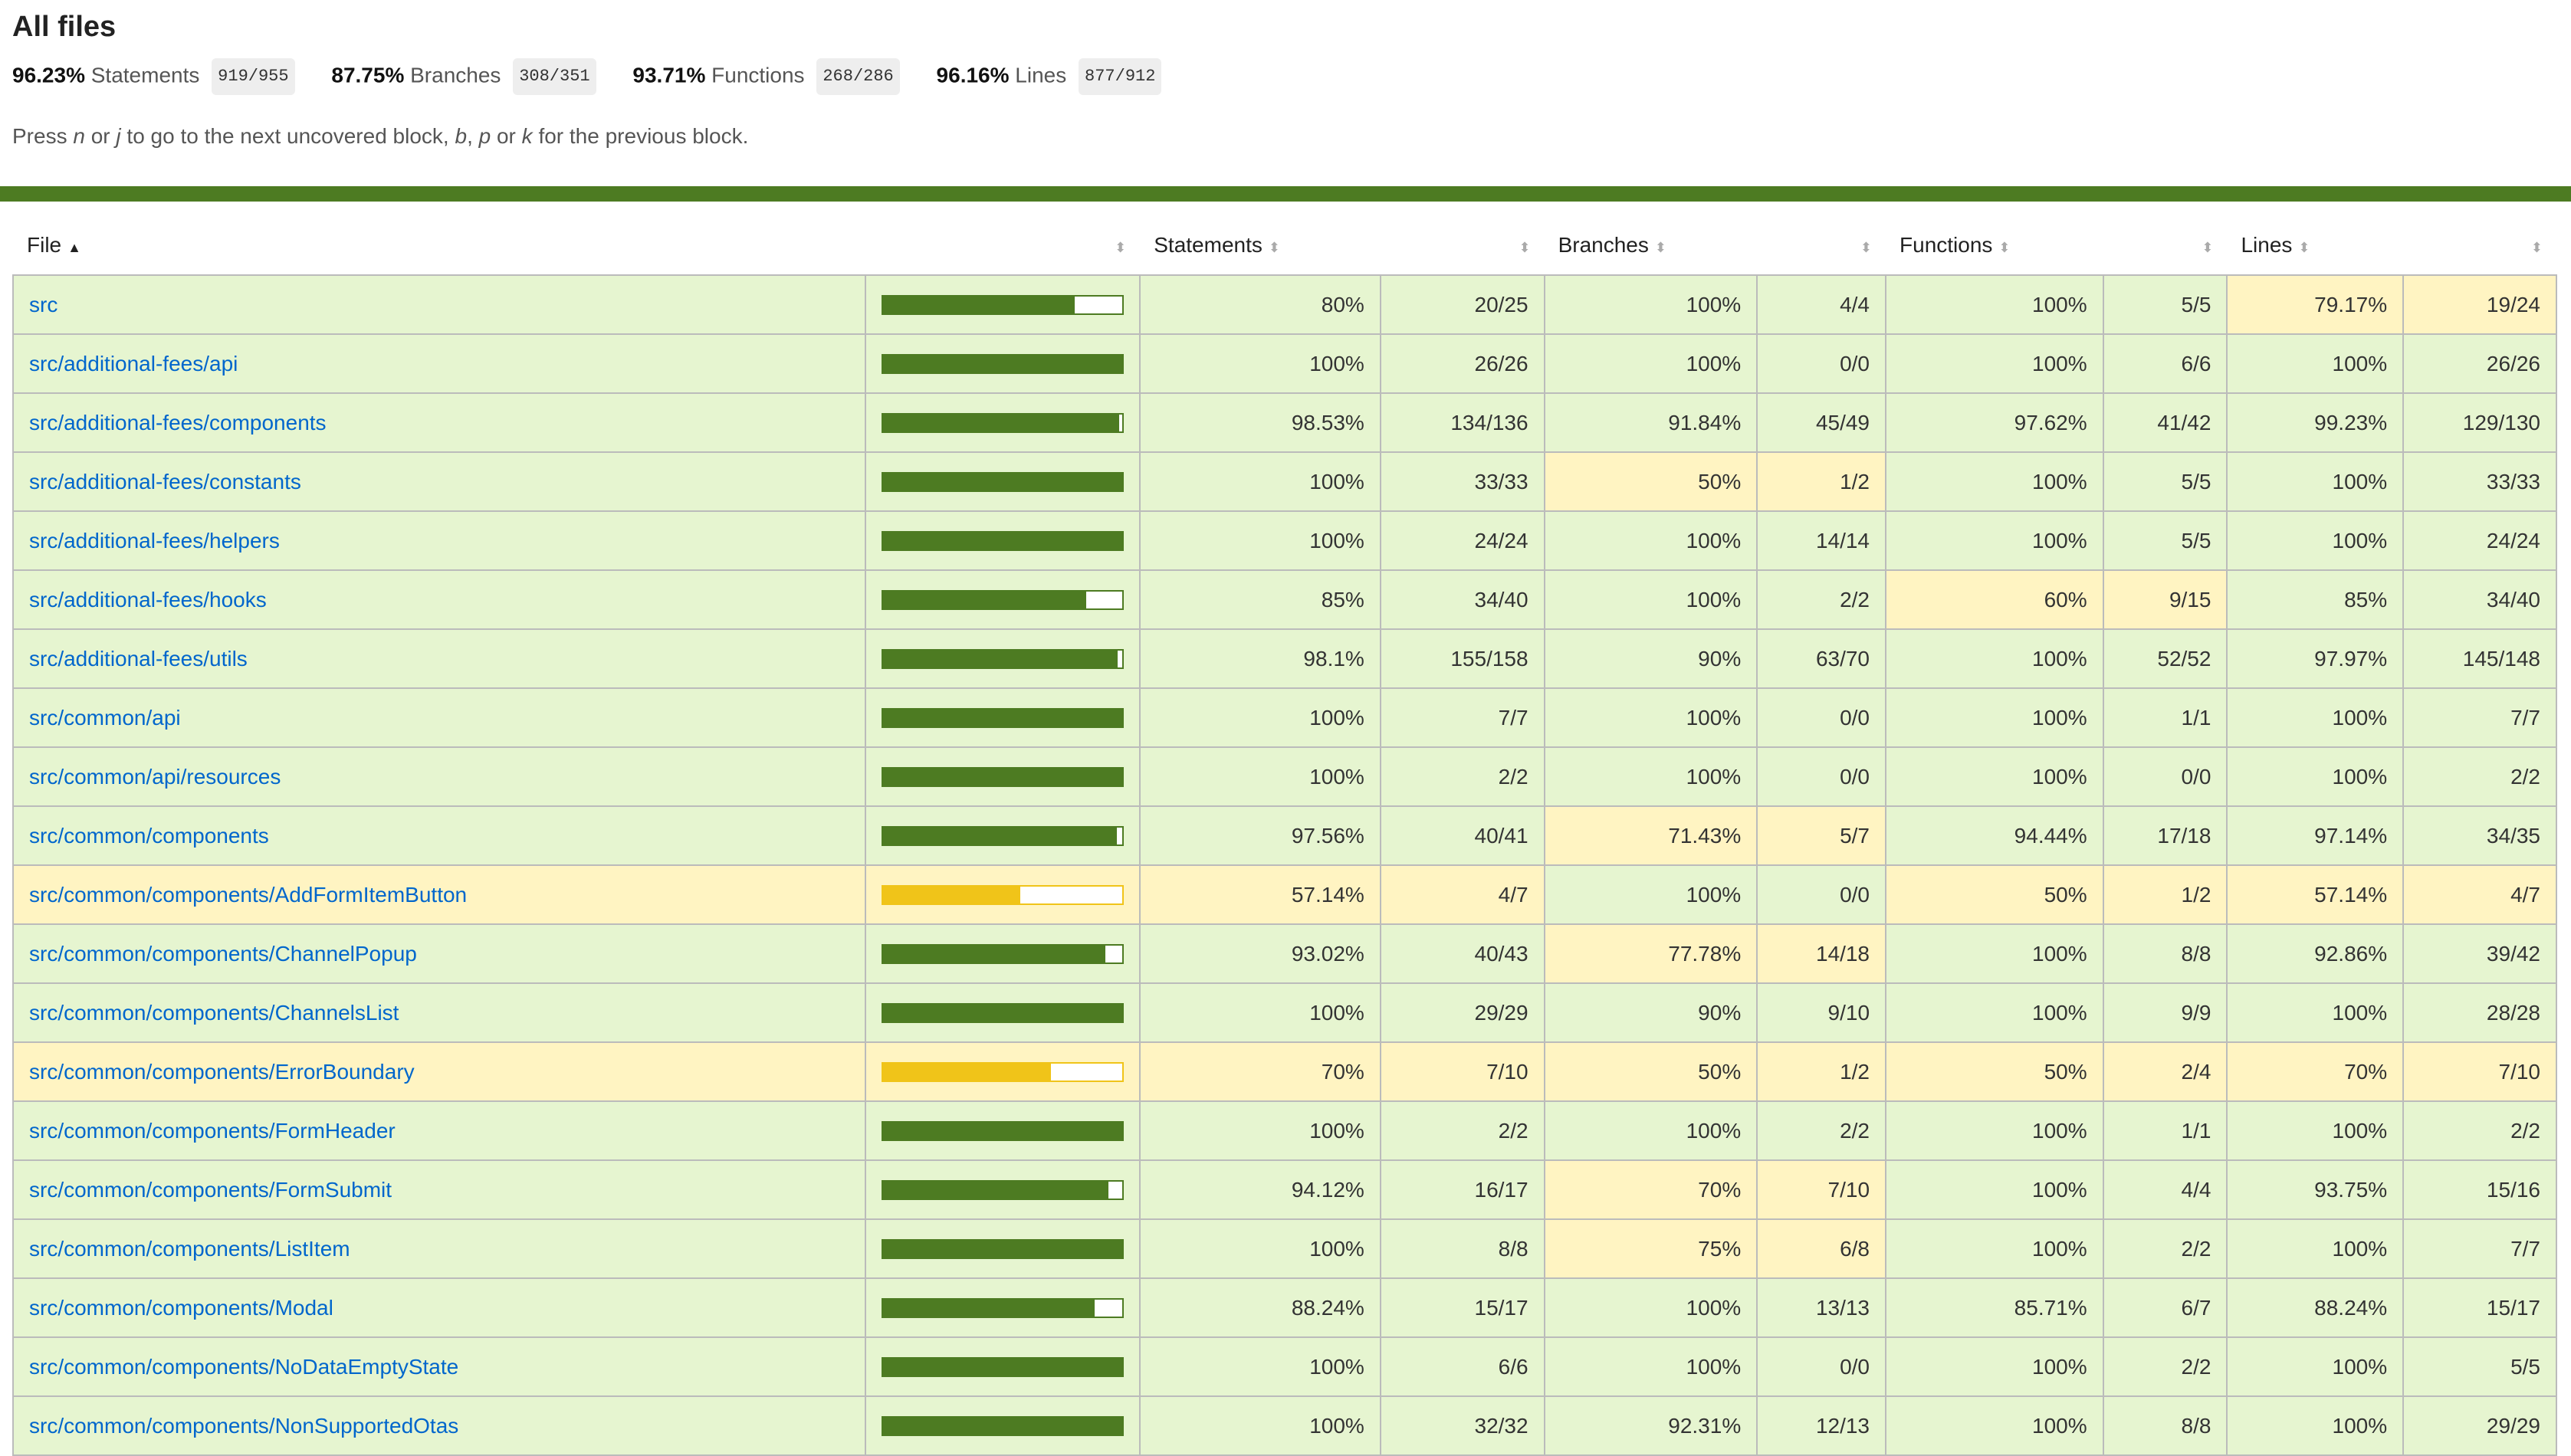 This screenshot has height=1456, width=2571. What do you see at coordinates (148, 600) in the screenshot?
I see `file-link: src/additional-fees/hooks` at bounding box center [148, 600].